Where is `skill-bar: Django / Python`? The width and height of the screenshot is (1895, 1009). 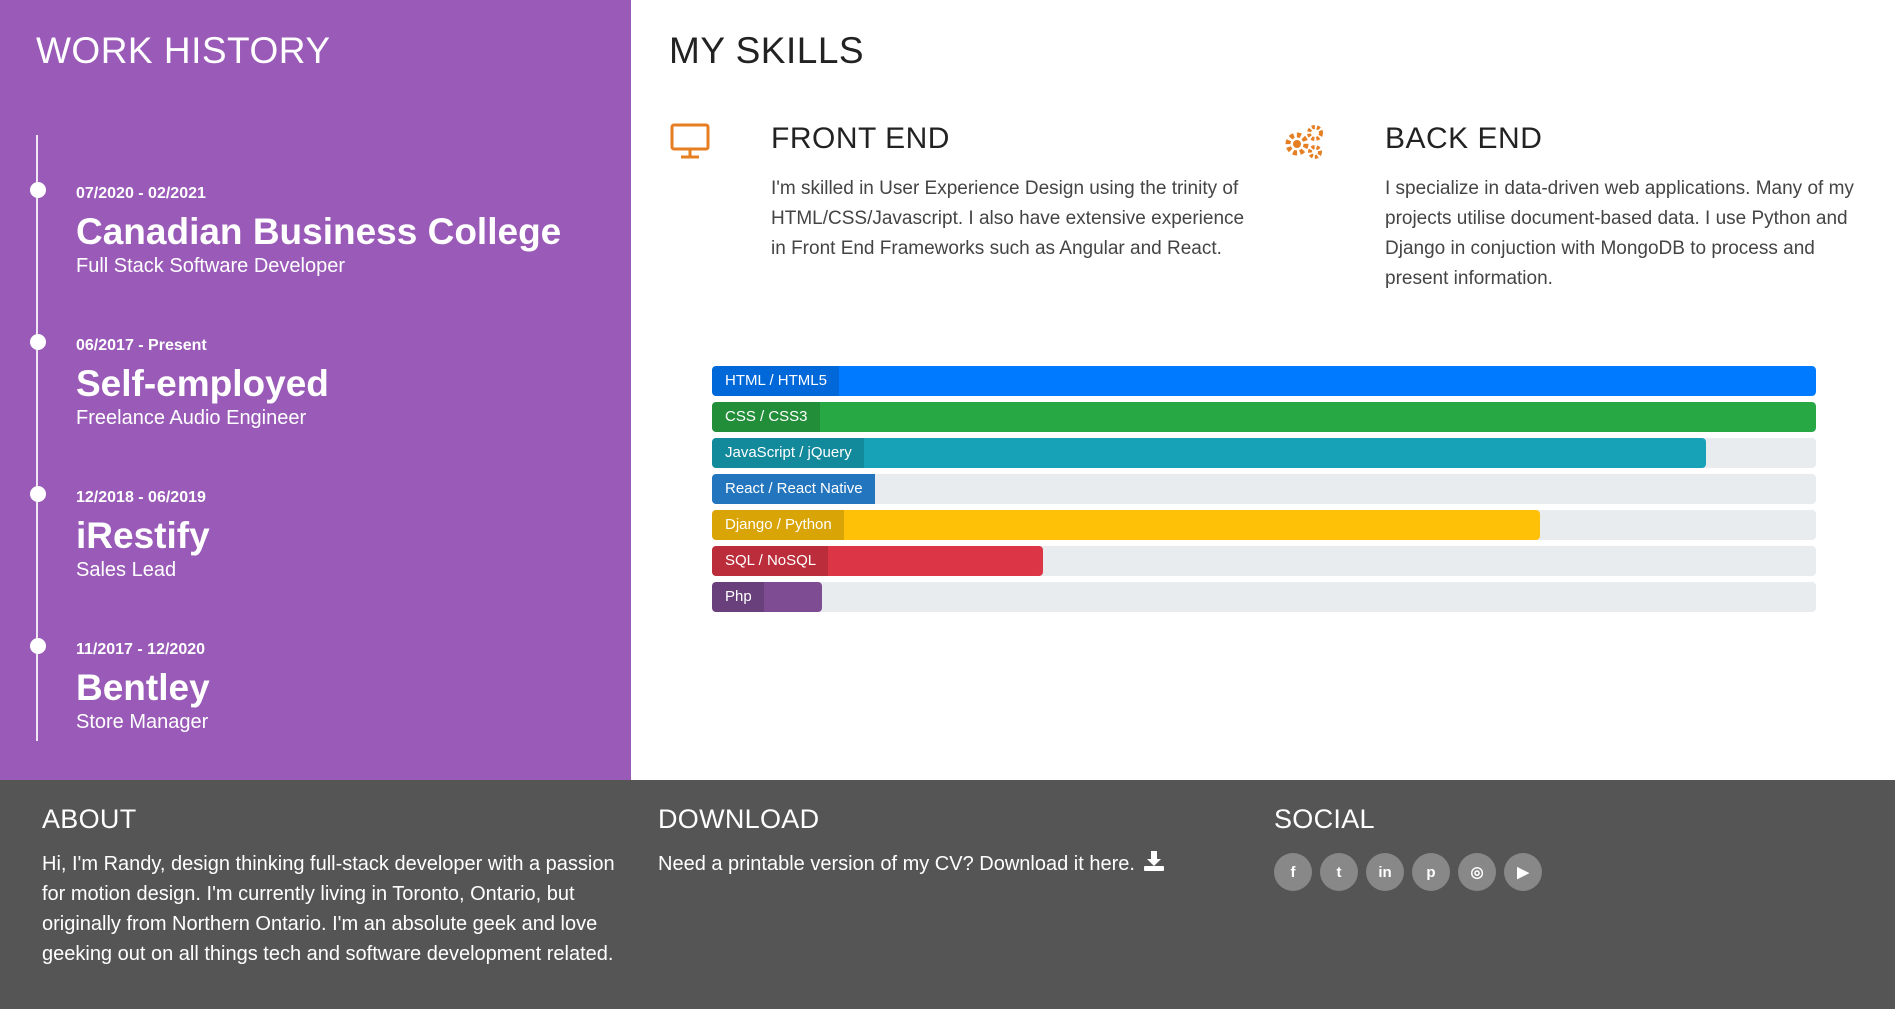 skill-bar: Django / Python is located at coordinates (1264, 525).